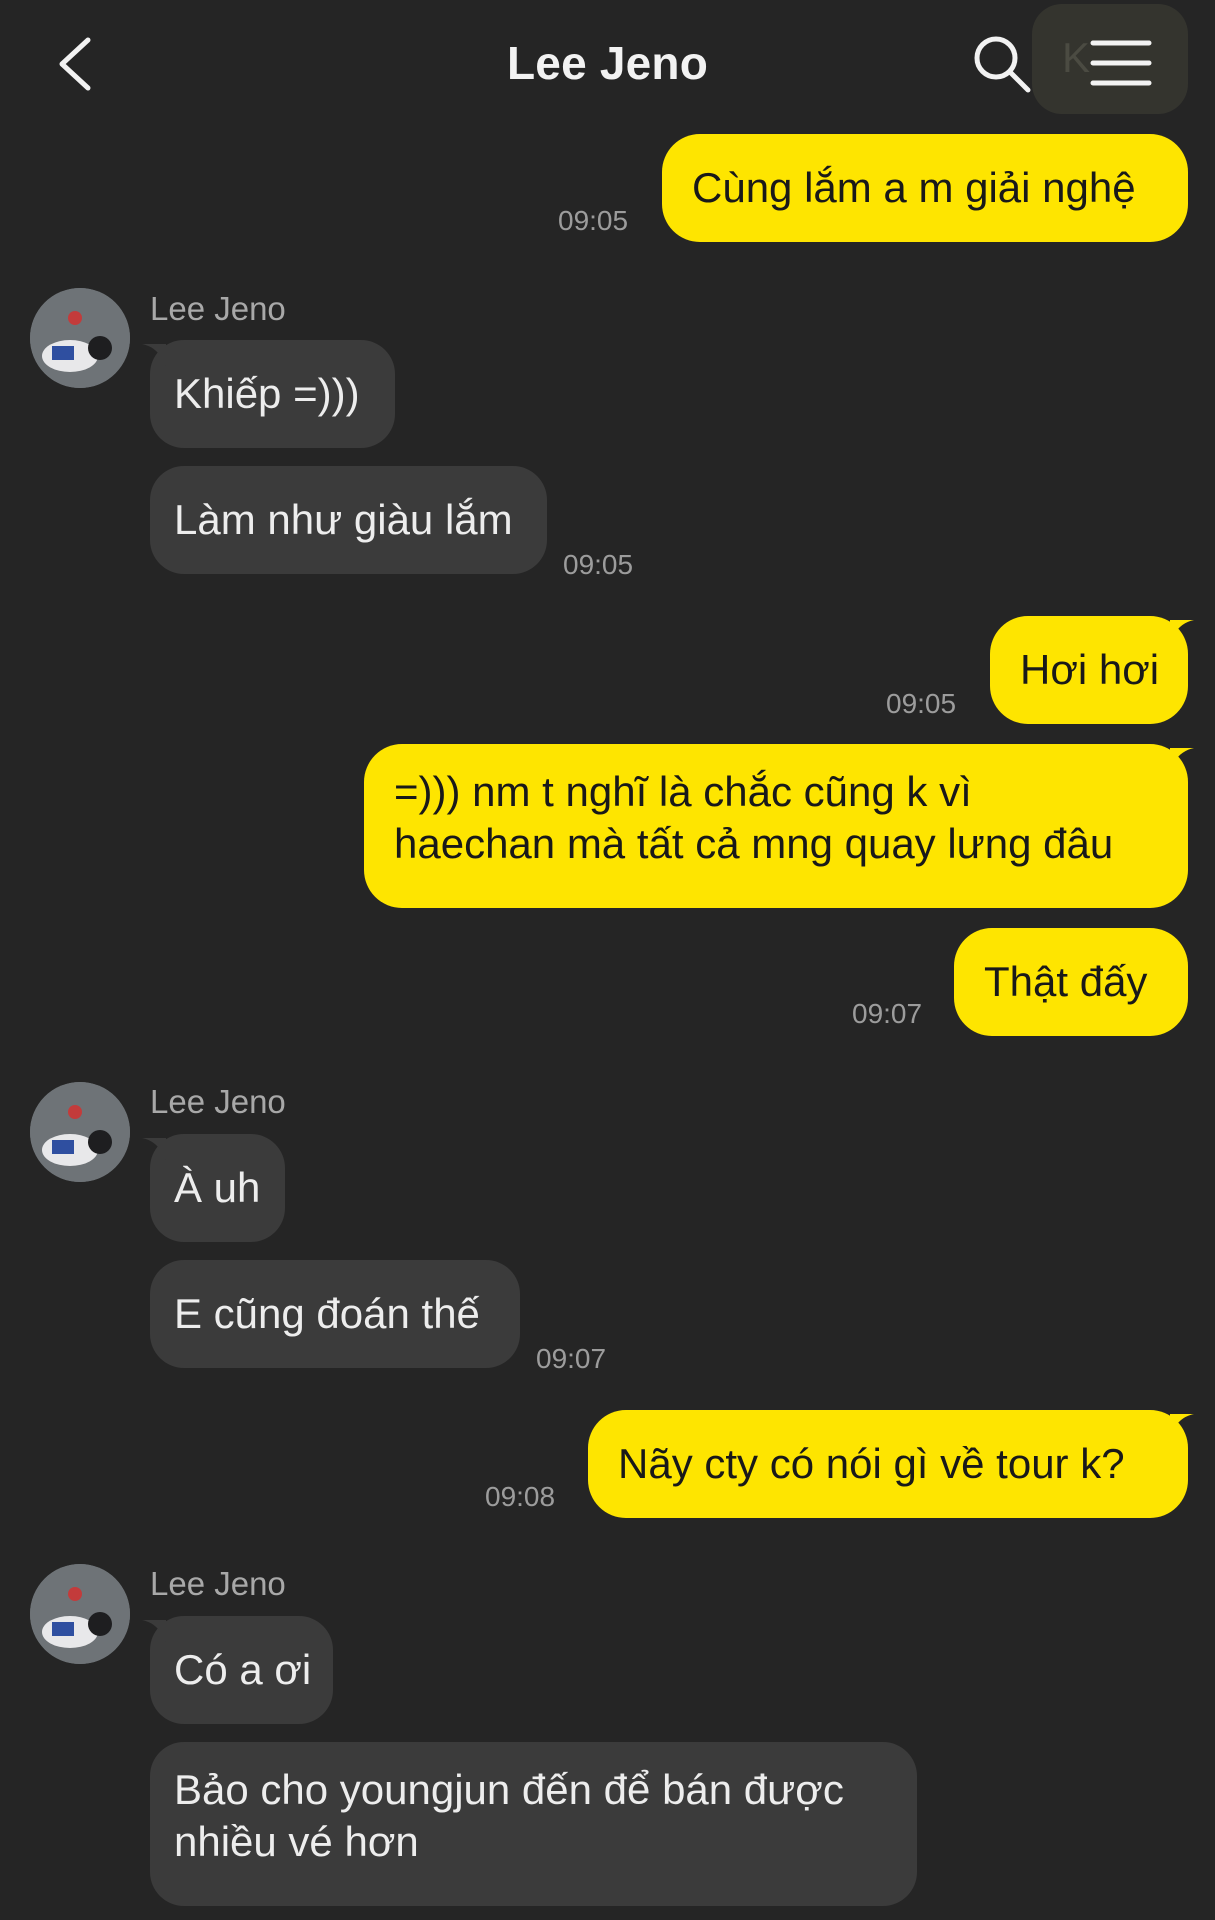  I want to click on chat-header: Lee Jeno K, so click(607, 65).